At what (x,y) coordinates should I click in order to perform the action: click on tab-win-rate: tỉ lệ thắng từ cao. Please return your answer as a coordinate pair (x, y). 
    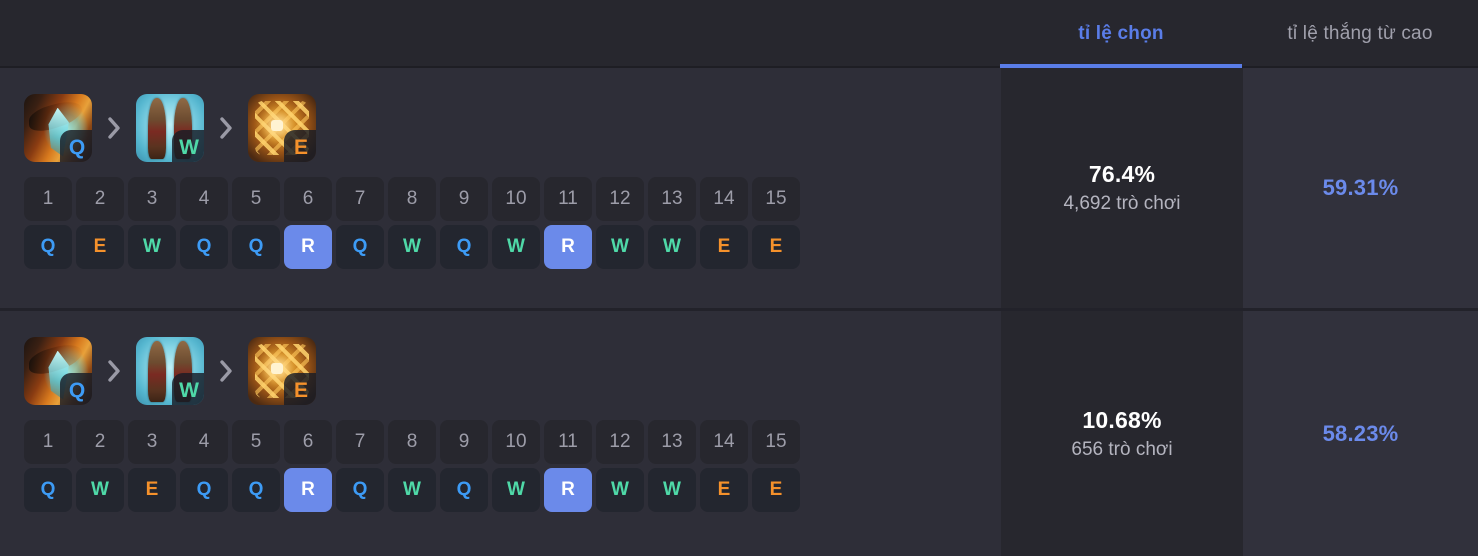
    Looking at the image, I should click on (1360, 34).